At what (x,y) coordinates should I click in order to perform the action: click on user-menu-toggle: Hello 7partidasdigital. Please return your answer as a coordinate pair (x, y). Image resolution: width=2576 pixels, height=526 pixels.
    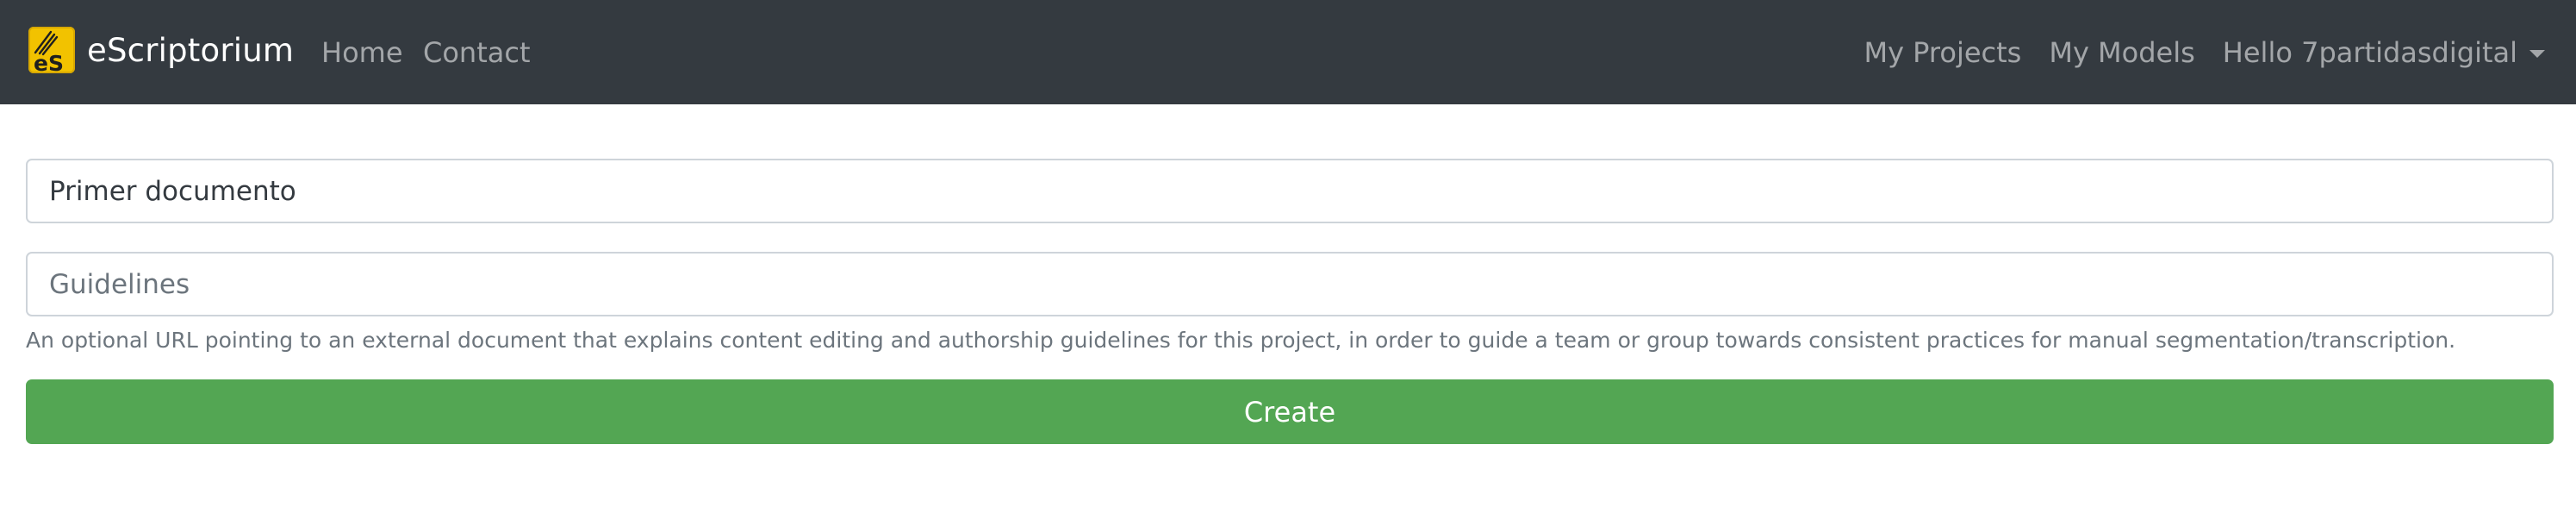
    Looking at the image, I should click on (2384, 52).